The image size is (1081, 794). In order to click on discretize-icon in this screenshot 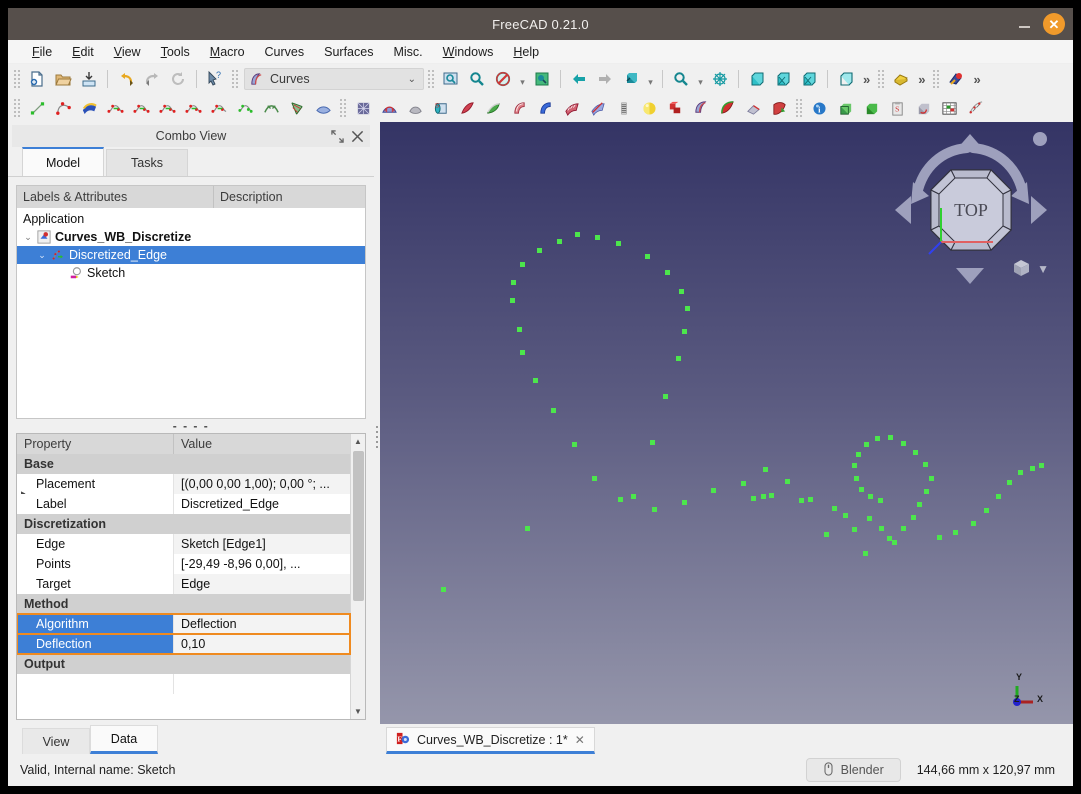, I will do `click(193, 108)`.